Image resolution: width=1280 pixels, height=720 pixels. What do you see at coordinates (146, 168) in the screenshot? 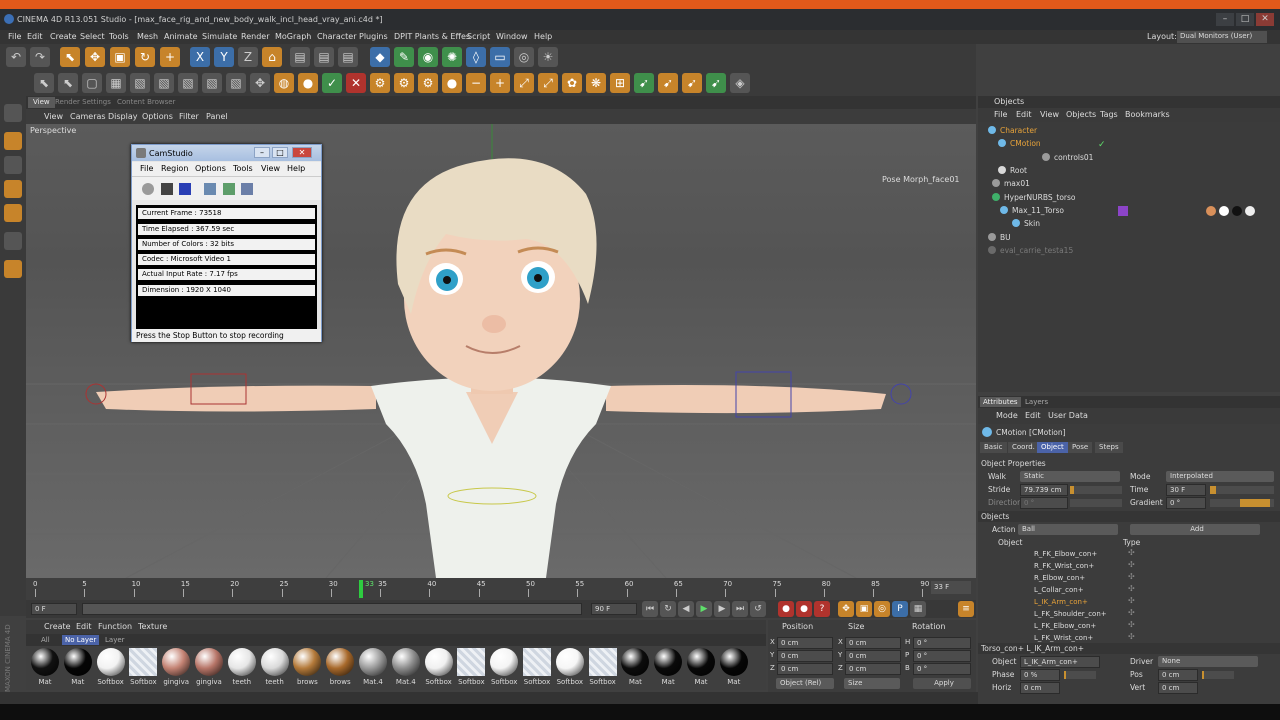
I see `cs-menu-file: File` at bounding box center [146, 168].